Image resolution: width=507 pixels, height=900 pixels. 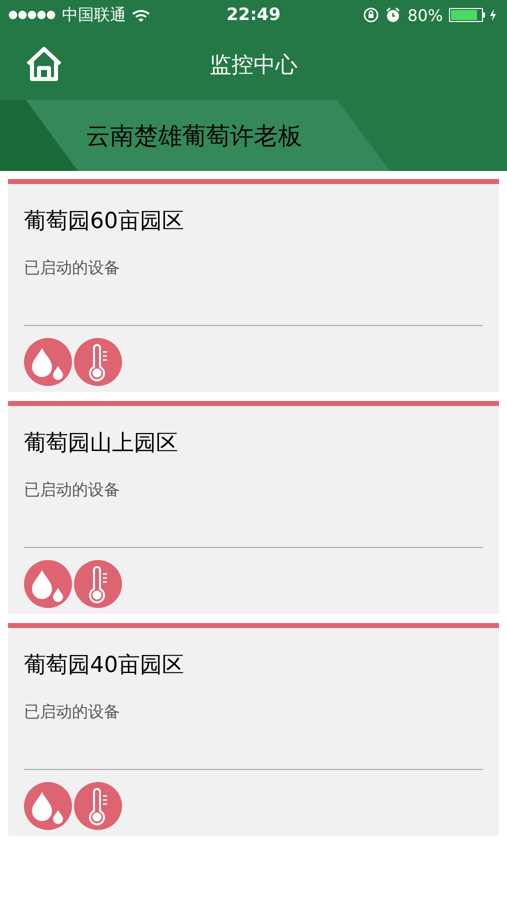 I want to click on page-title: 监控中心, so click(x=253, y=66).